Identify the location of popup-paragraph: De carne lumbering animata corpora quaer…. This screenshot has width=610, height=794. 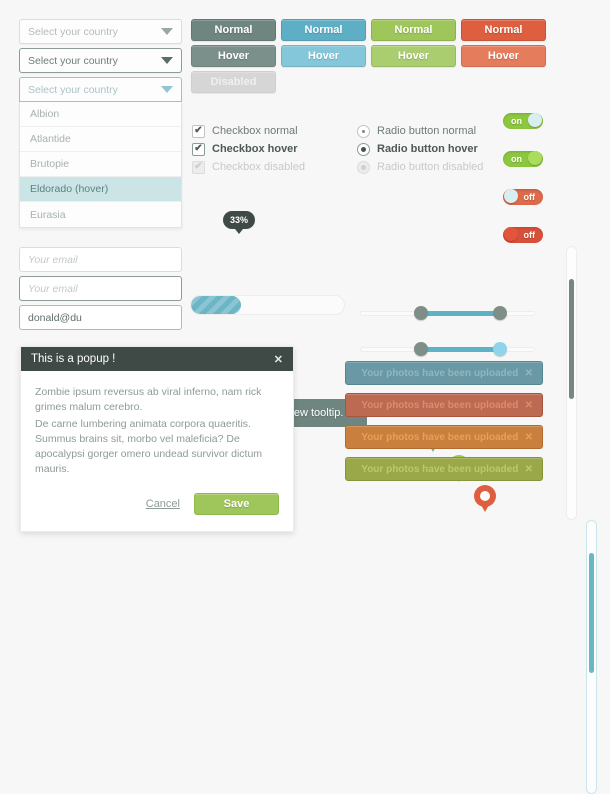
(149, 446).